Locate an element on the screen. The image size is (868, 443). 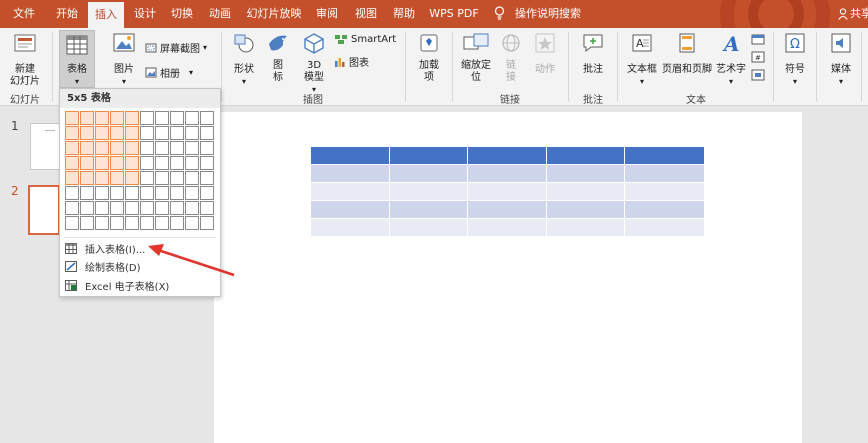
wordart-button: A 艺术字 ▾ is located at coordinates (731, 60).